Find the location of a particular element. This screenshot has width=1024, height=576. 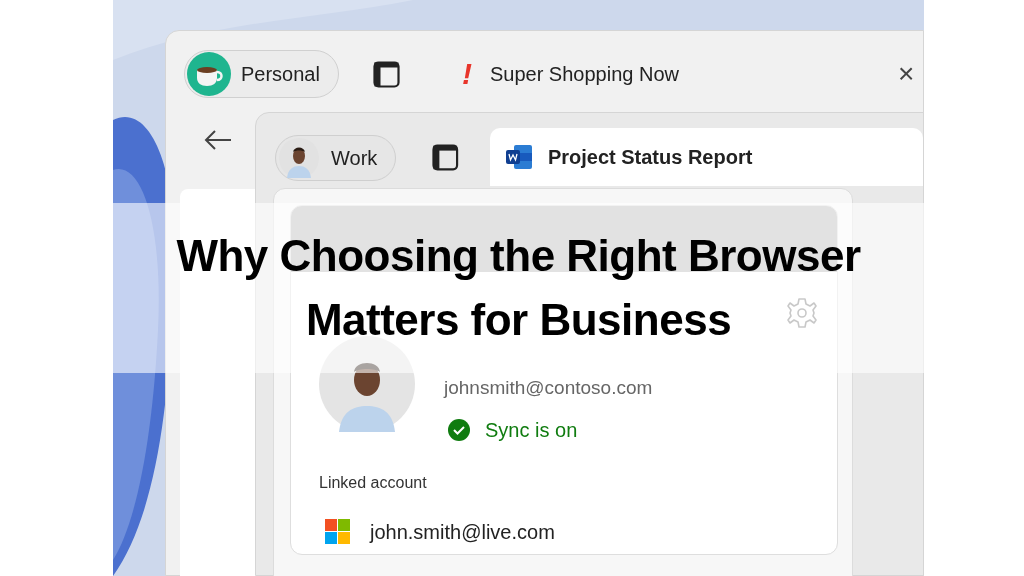

alert-icon: ! is located at coordinates (466, 74).